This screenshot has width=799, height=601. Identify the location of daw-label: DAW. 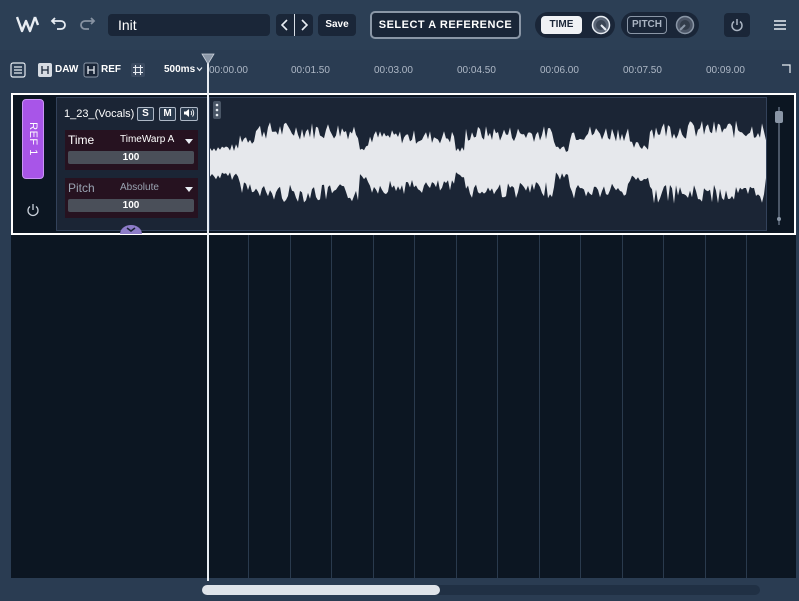
(67, 69).